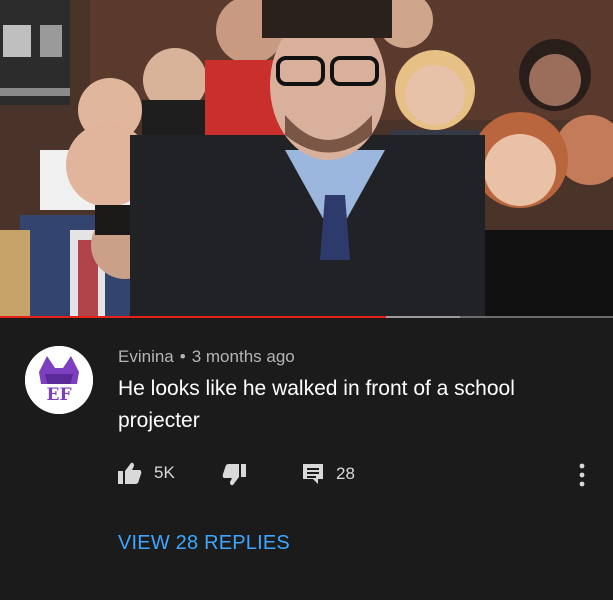 This screenshot has width=613, height=600. Describe the element at coordinates (164, 472) in the screenshot. I see `like-count: 5K` at that location.